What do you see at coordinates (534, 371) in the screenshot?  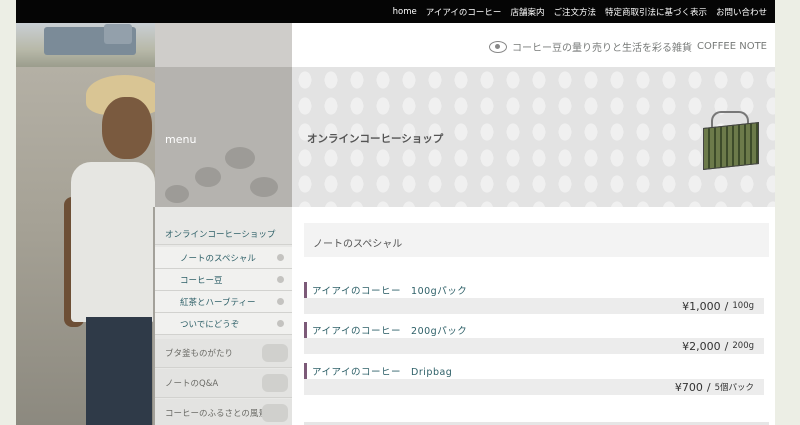 I see `product-name-link: アイアイのコーヒー Dripbag` at bounding box center [534, 371].